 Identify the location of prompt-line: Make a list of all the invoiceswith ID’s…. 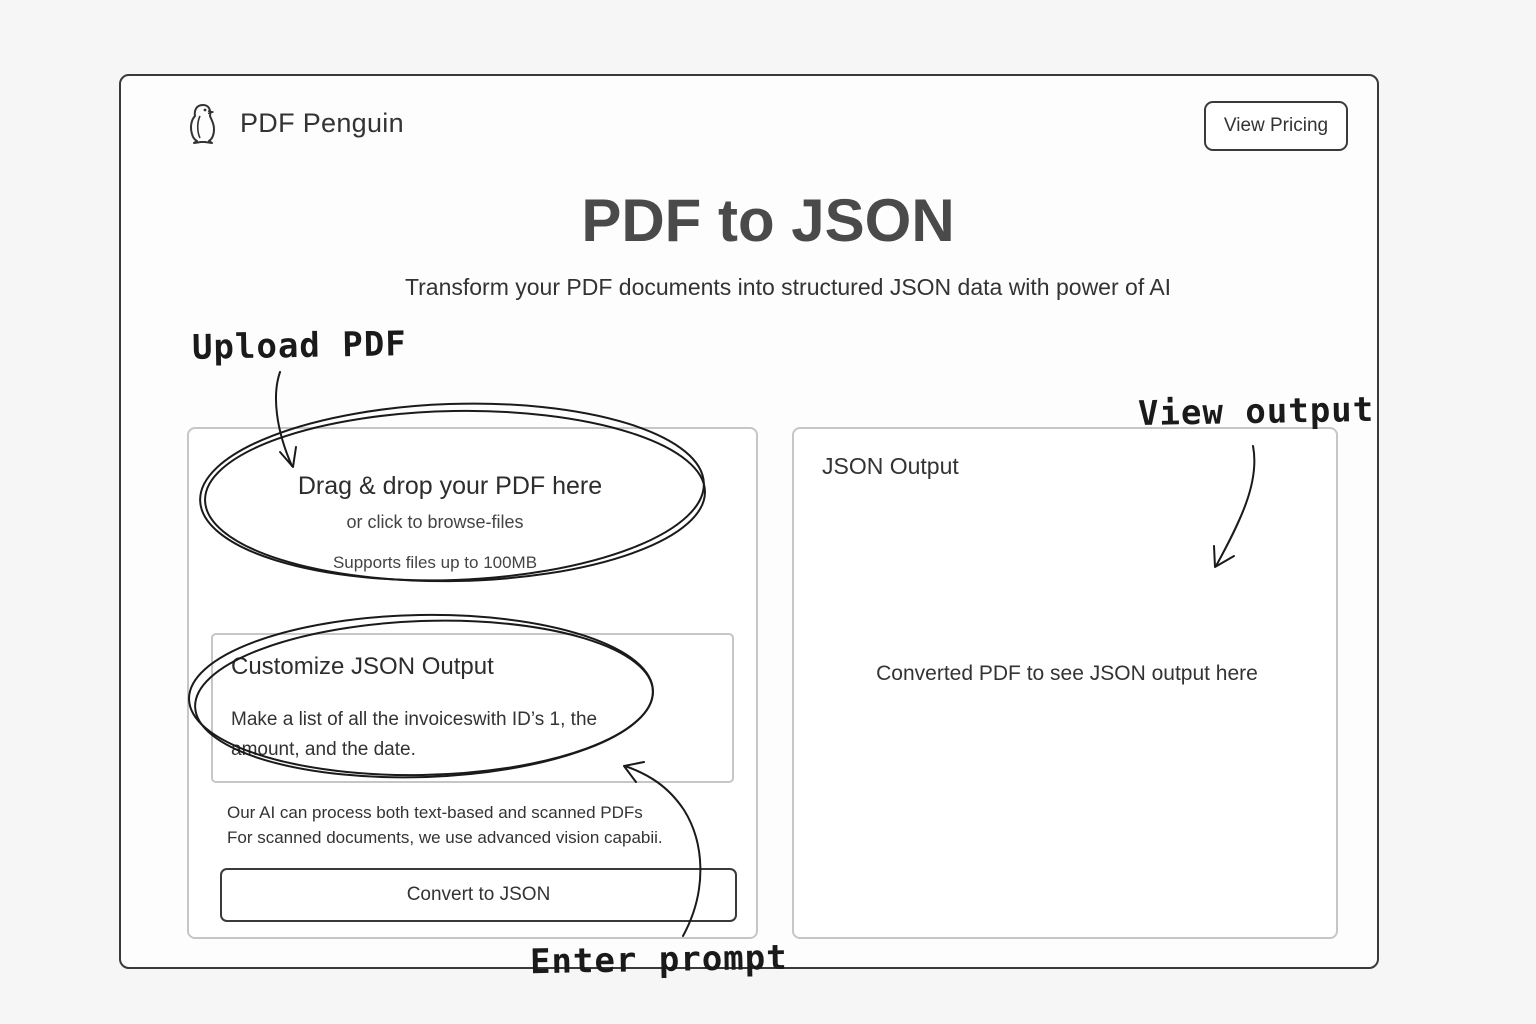
(414, 719).